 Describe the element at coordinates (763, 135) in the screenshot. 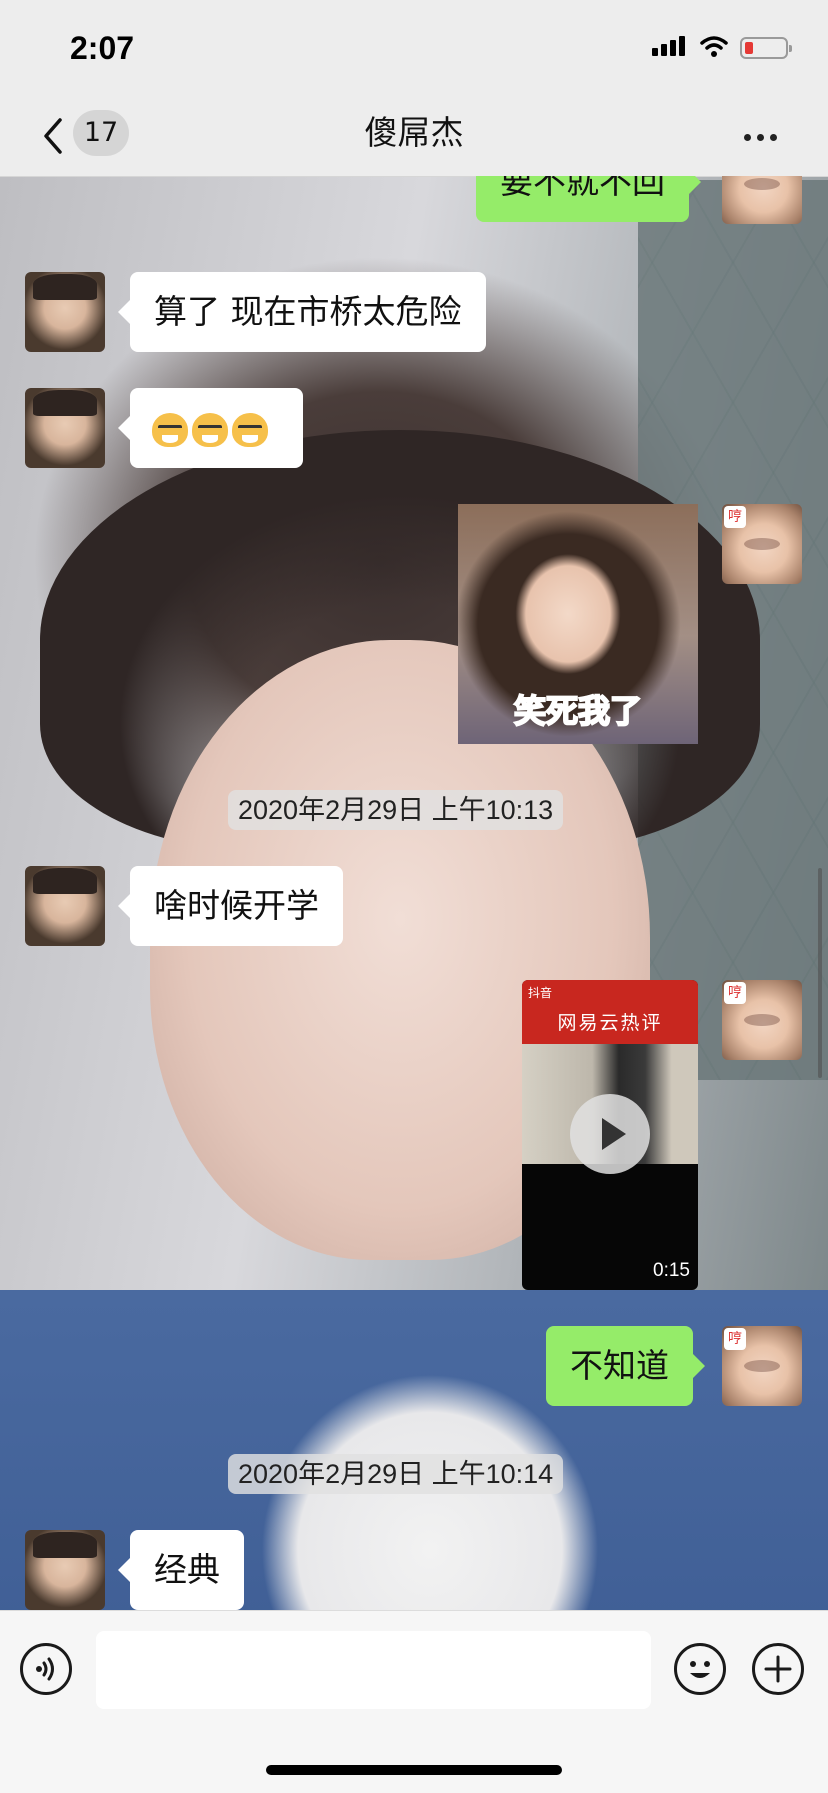

I see `ellipsis-icon` at that location.